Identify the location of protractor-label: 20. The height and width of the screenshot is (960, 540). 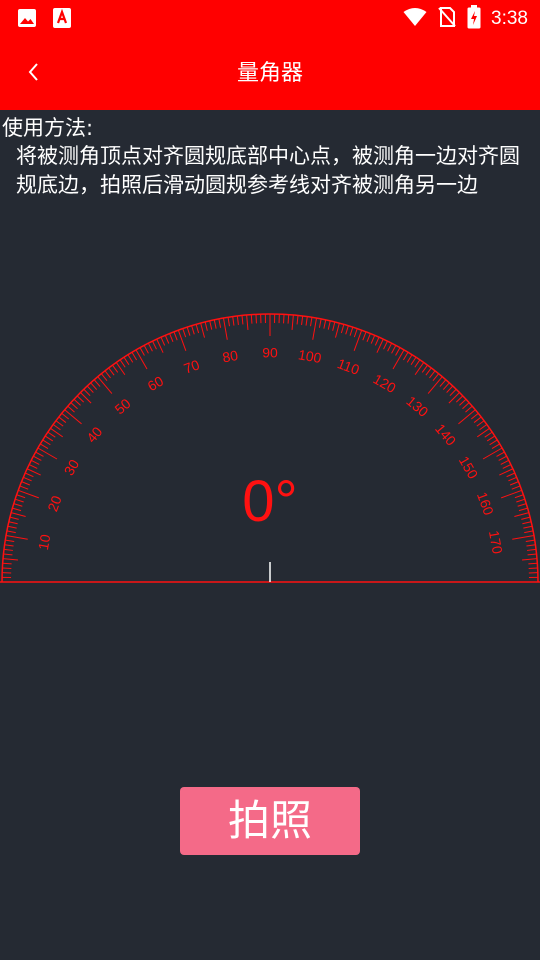
(54, 503).